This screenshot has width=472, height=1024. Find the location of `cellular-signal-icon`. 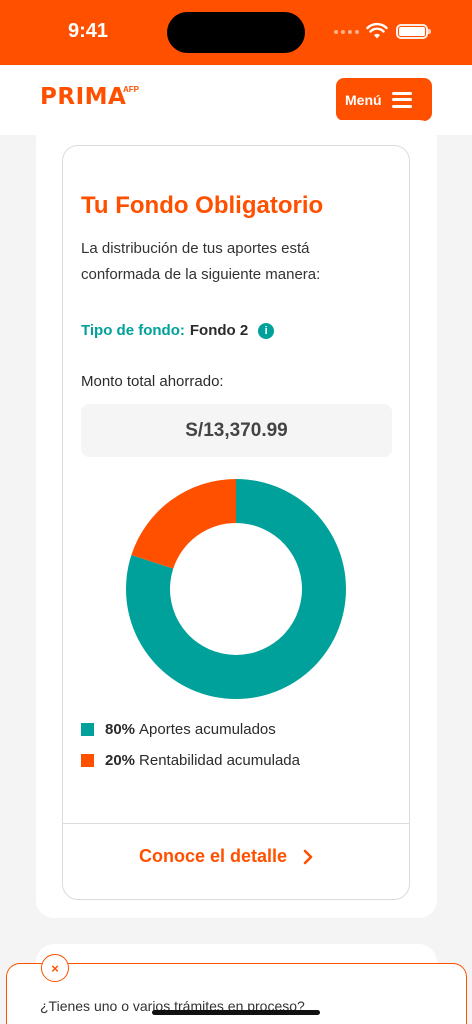

cellular-signal-icon is located at coordinates (346, 32).